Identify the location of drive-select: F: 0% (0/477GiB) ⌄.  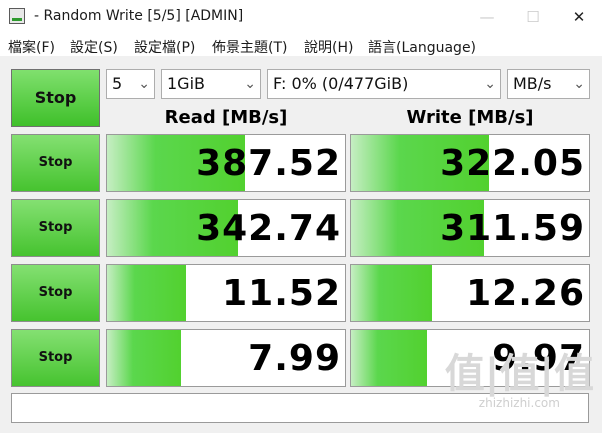
(384, 84).